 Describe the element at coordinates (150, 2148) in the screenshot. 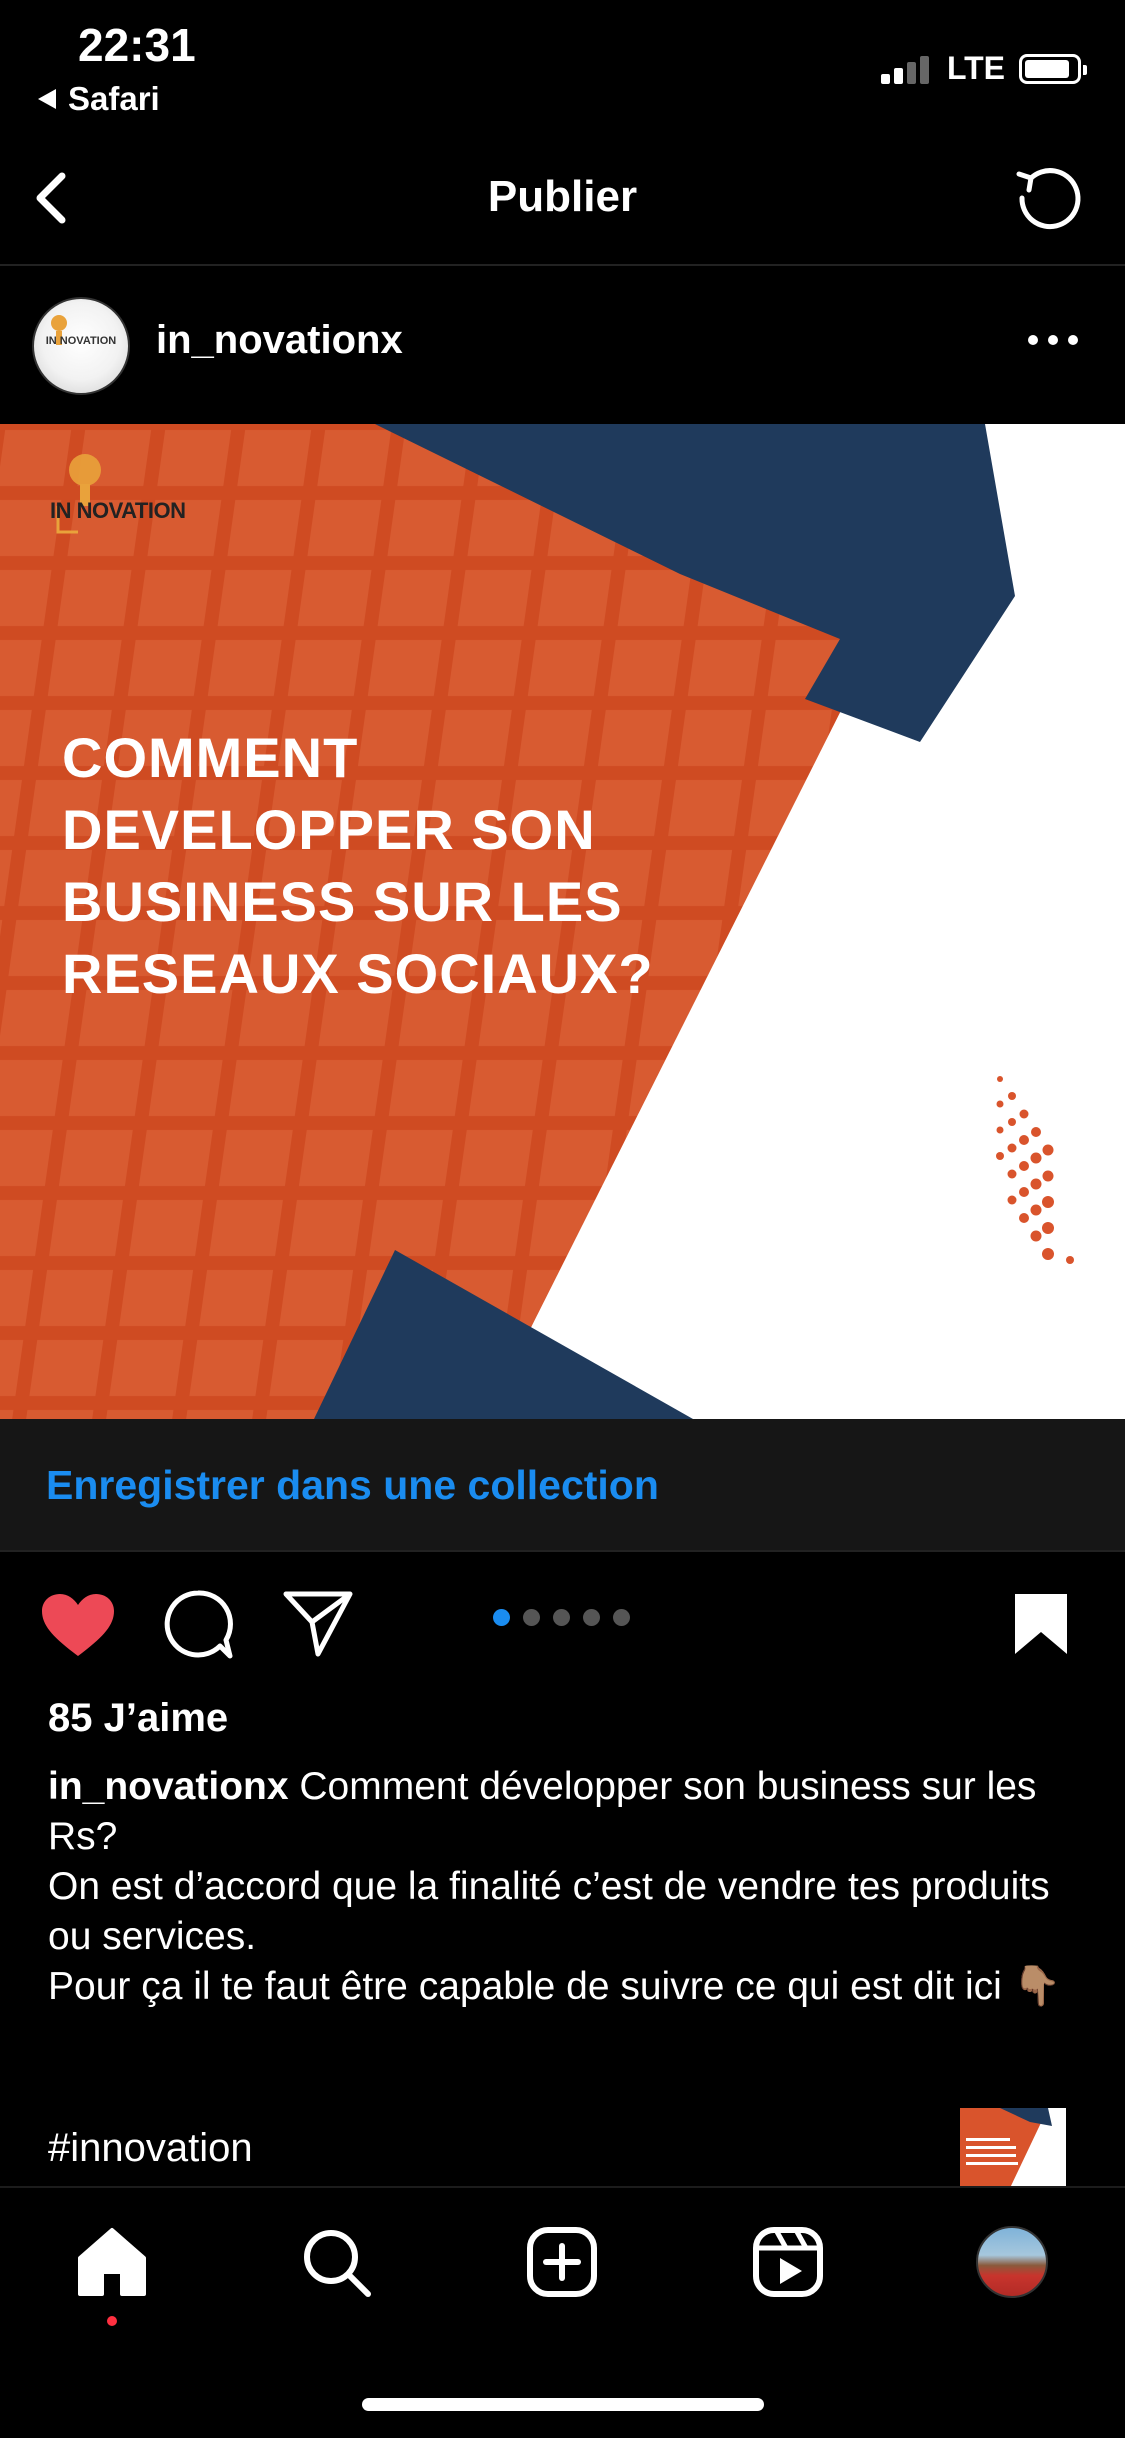

I see `hashtag-link: #innovation` at that location.